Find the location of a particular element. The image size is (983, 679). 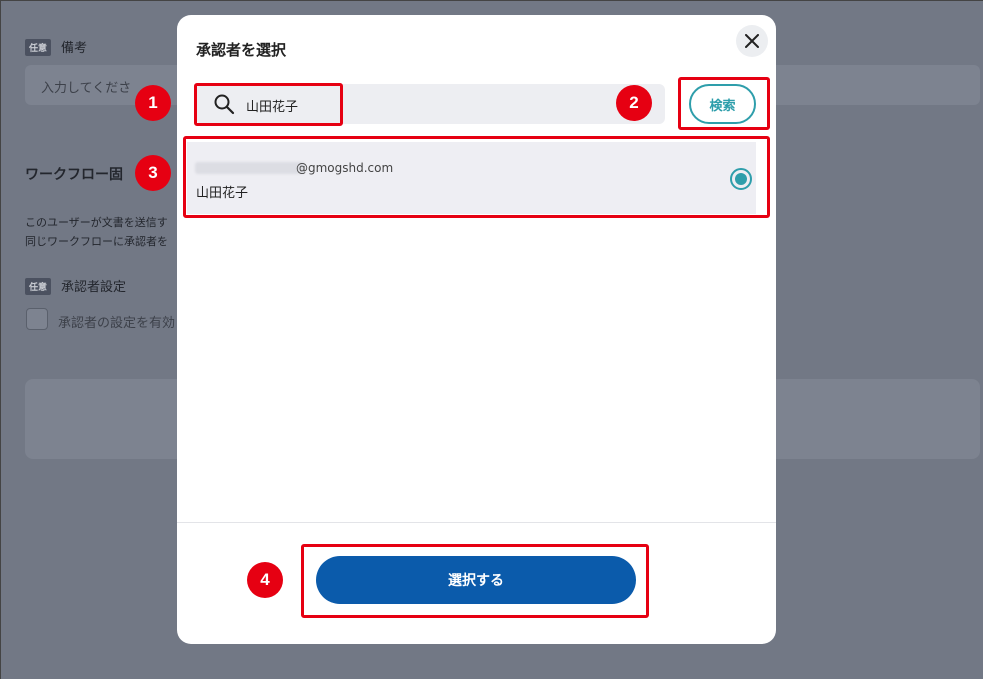

description-line-2: 同じワークフローに承認者を is located at coordinates (96, 241).